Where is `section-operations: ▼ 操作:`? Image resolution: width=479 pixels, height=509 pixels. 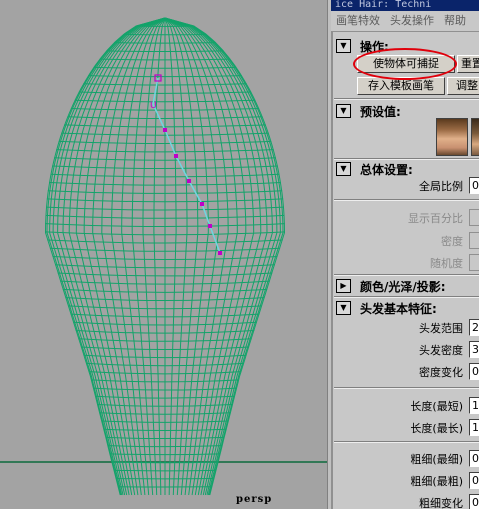
section-operations: ▼ 操作: is located at coordinates (406, 46).